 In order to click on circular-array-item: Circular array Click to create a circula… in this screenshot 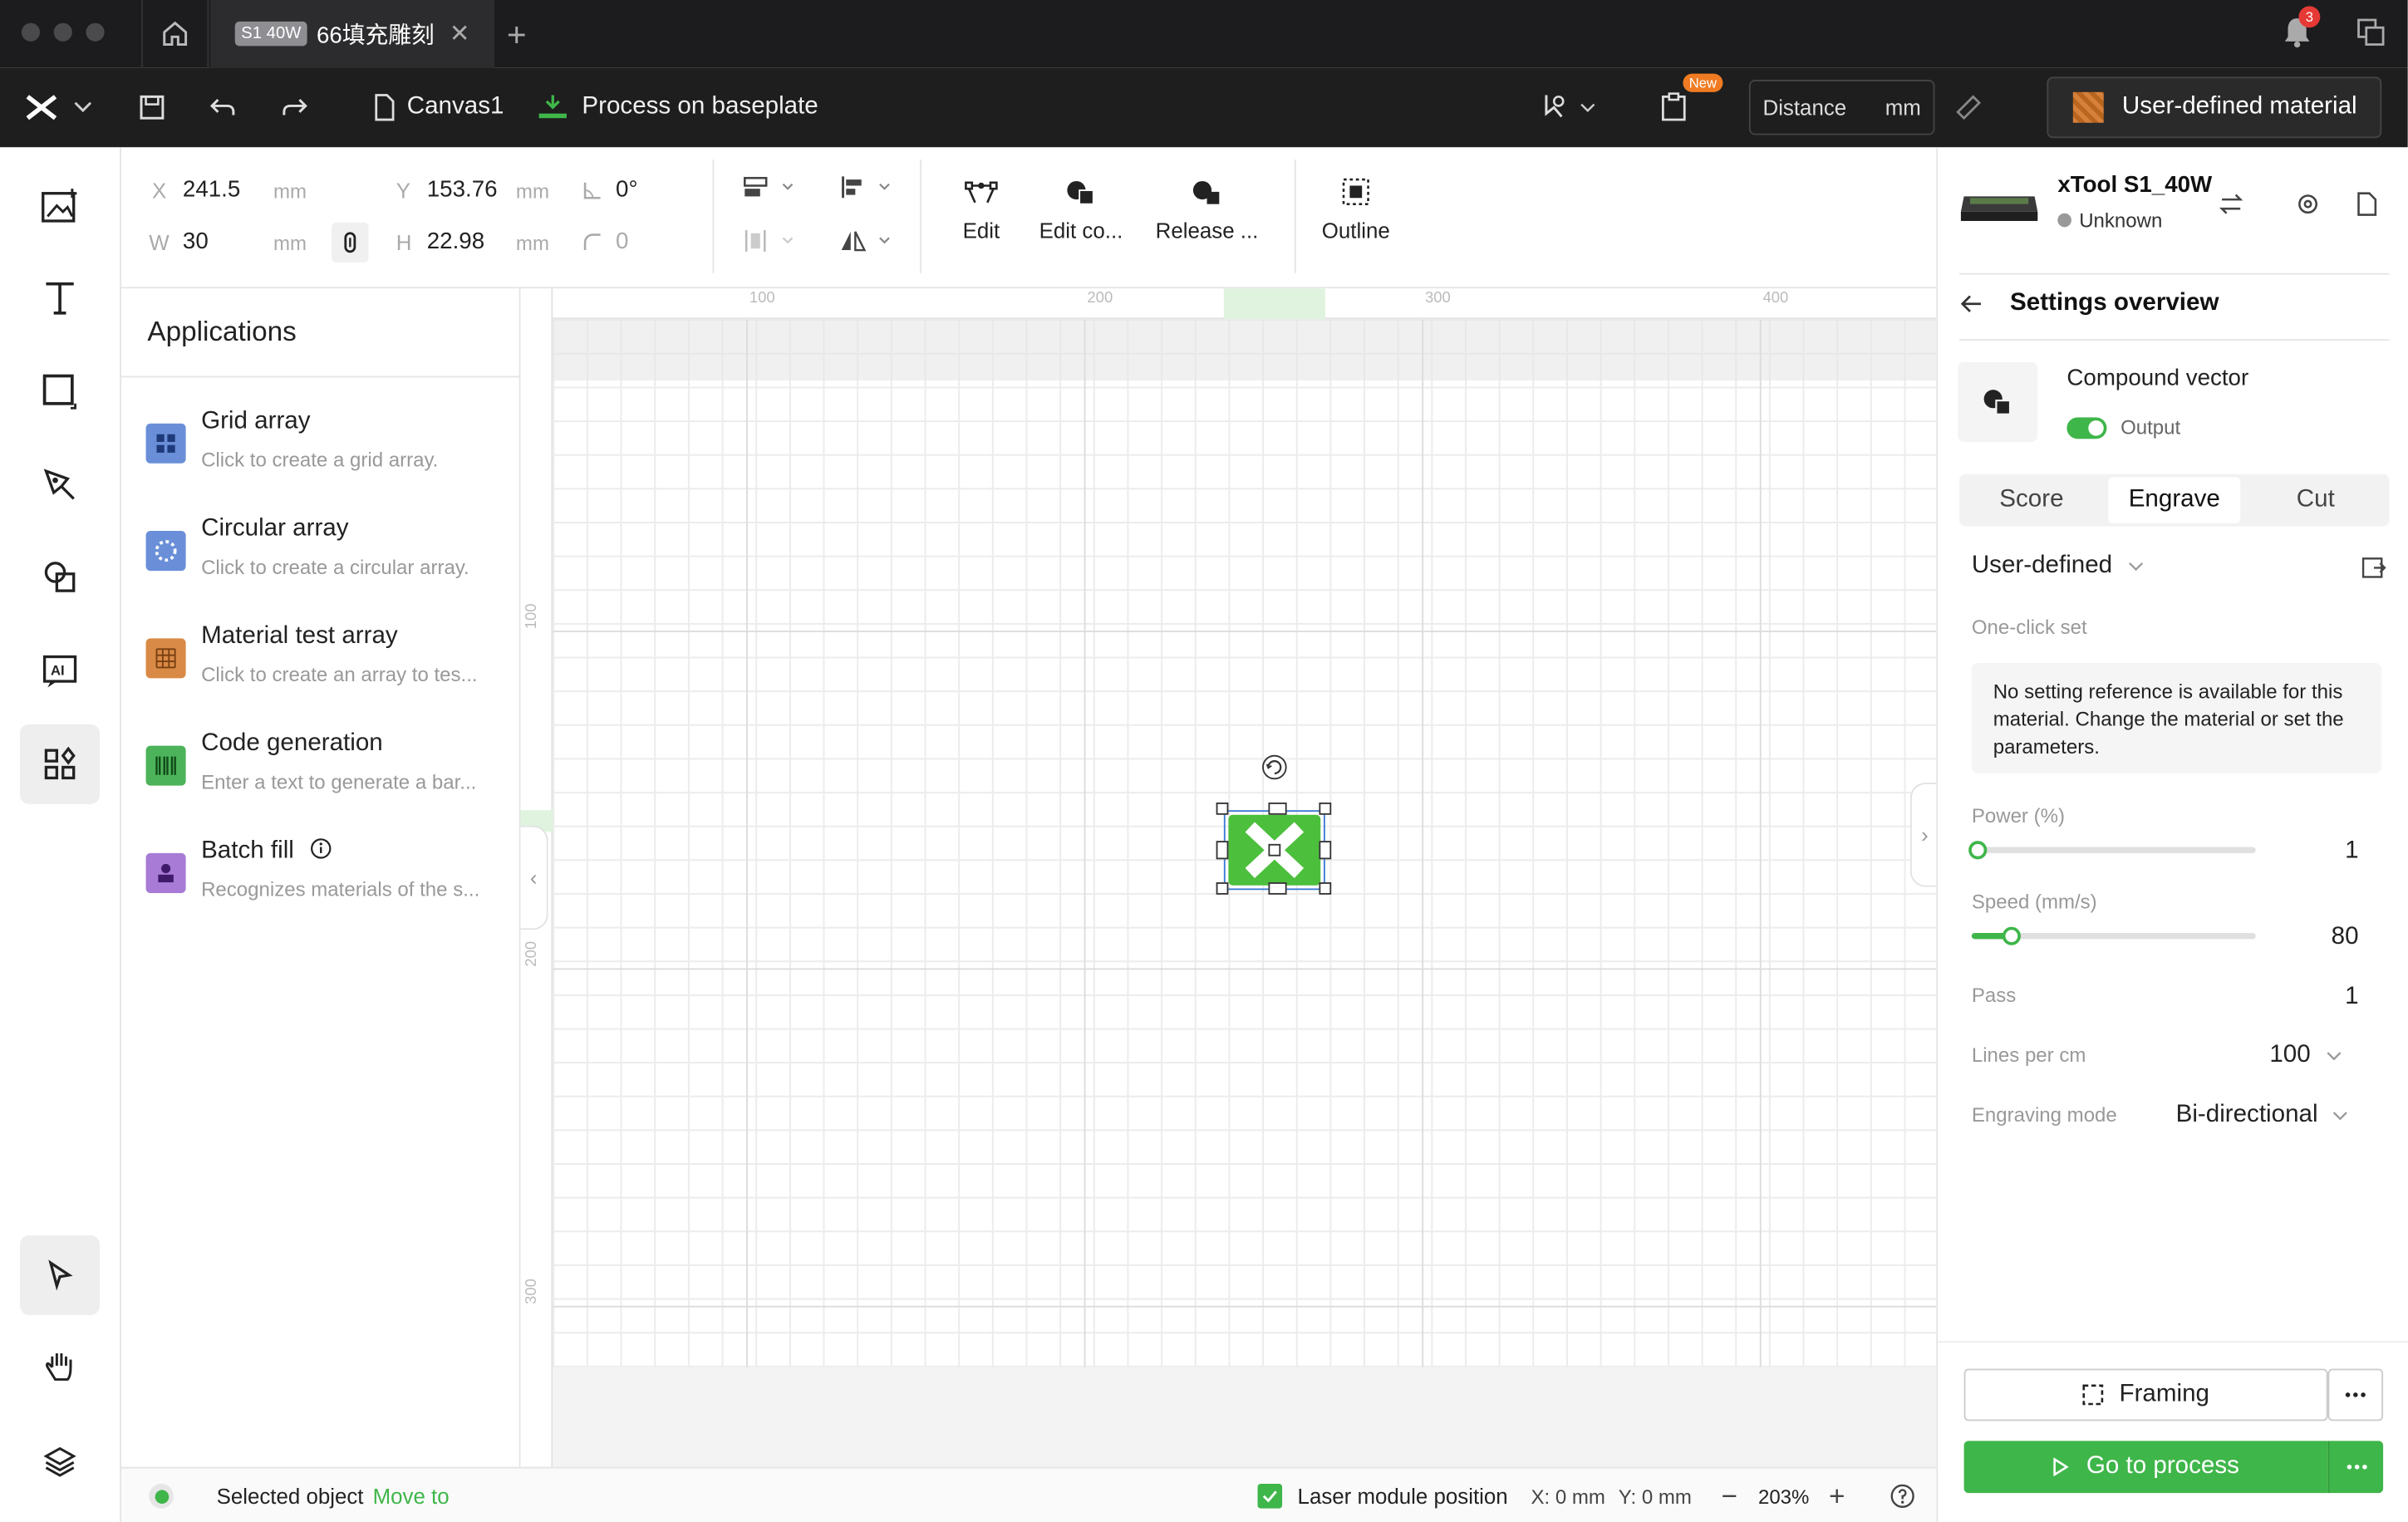, I will do `click(322, 562)`.